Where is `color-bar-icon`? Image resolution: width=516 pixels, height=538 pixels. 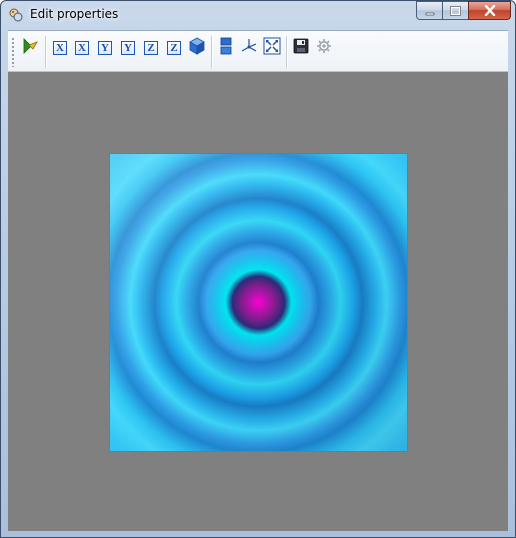 color-bar-icon is located at coordinates (226, 48).